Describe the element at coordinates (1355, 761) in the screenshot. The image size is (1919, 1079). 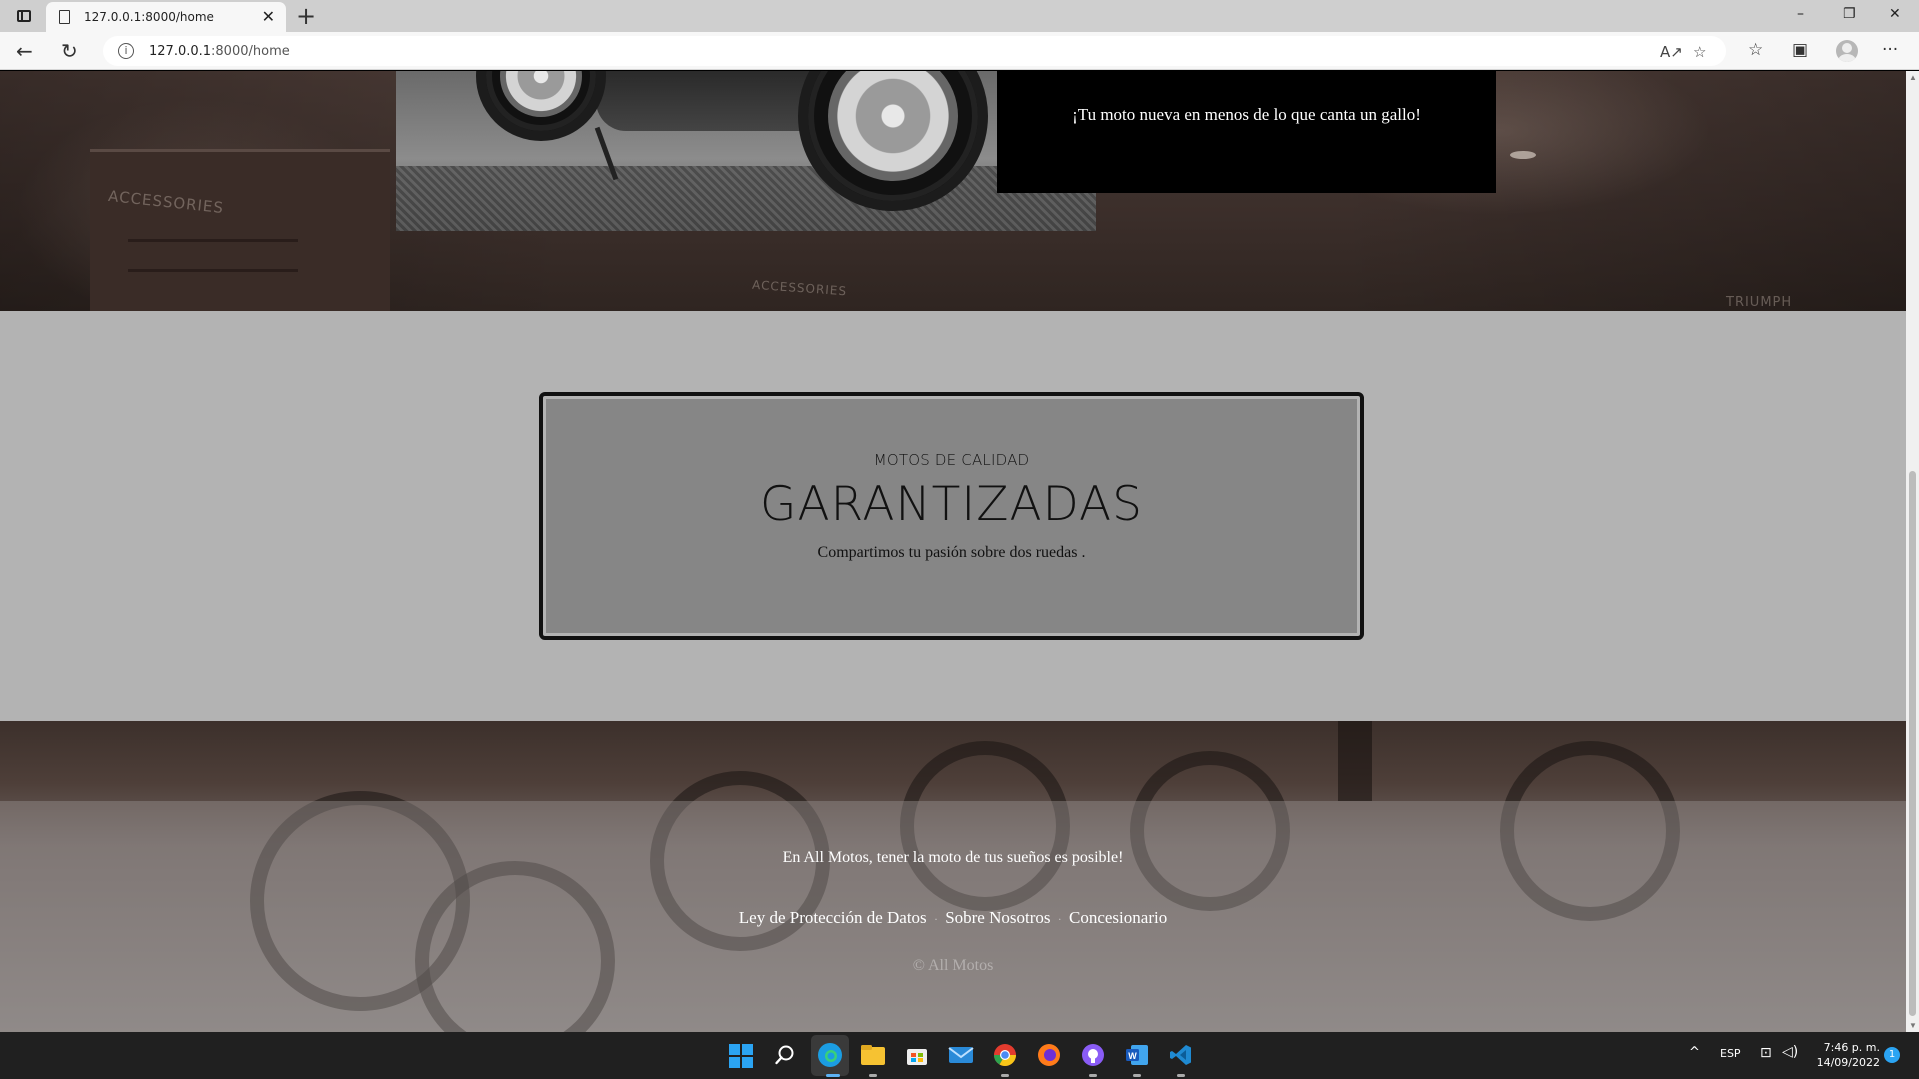
I see `pillar` at that location.